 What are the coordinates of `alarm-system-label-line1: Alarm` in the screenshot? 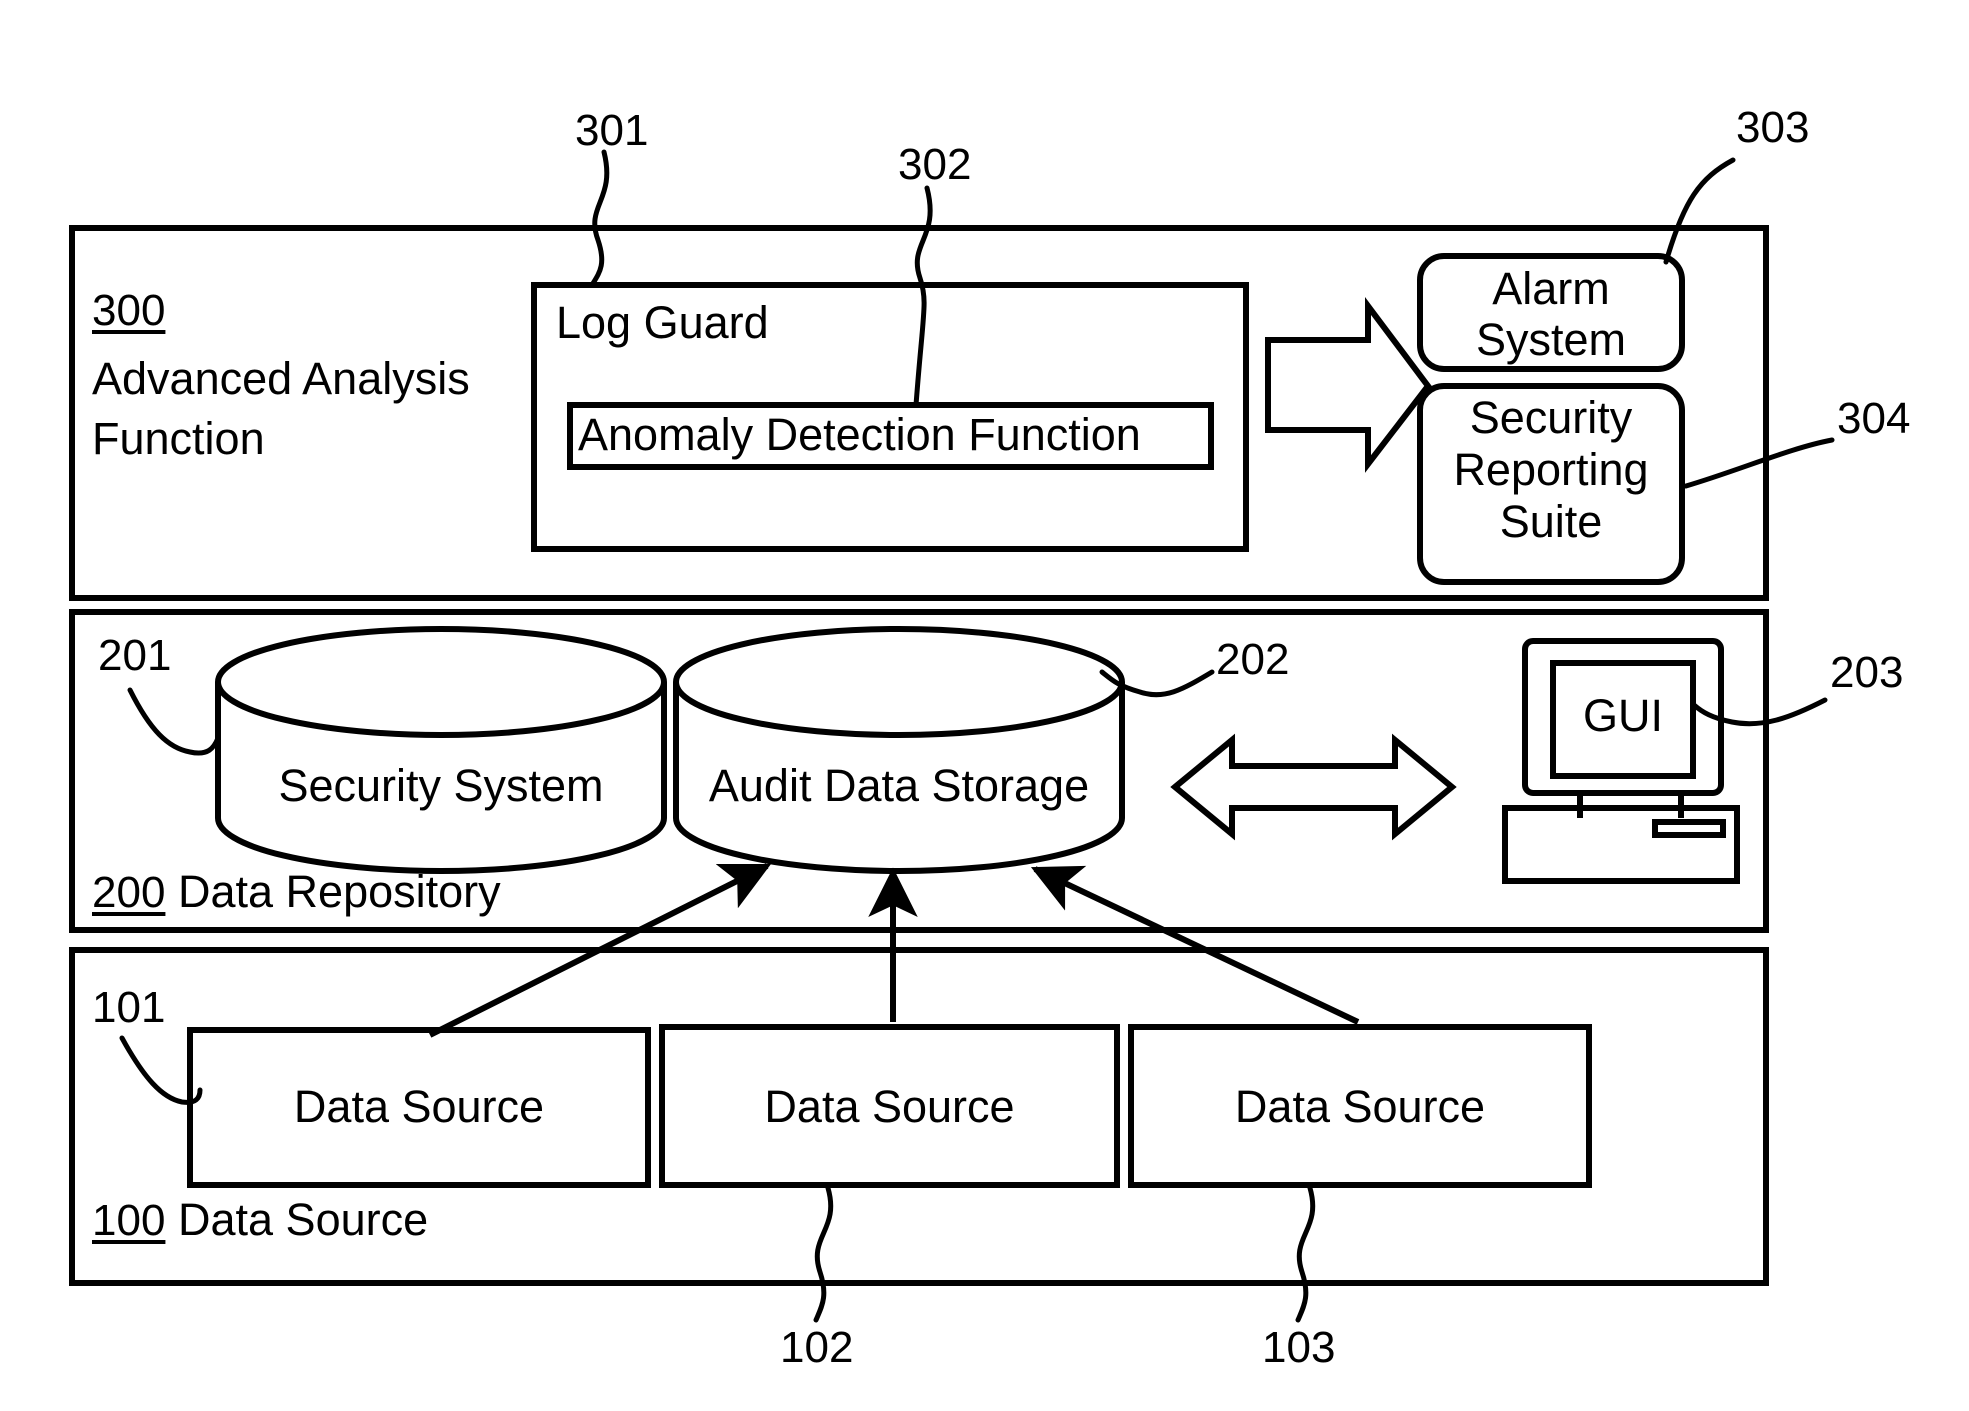 It's located at (1551, 288).